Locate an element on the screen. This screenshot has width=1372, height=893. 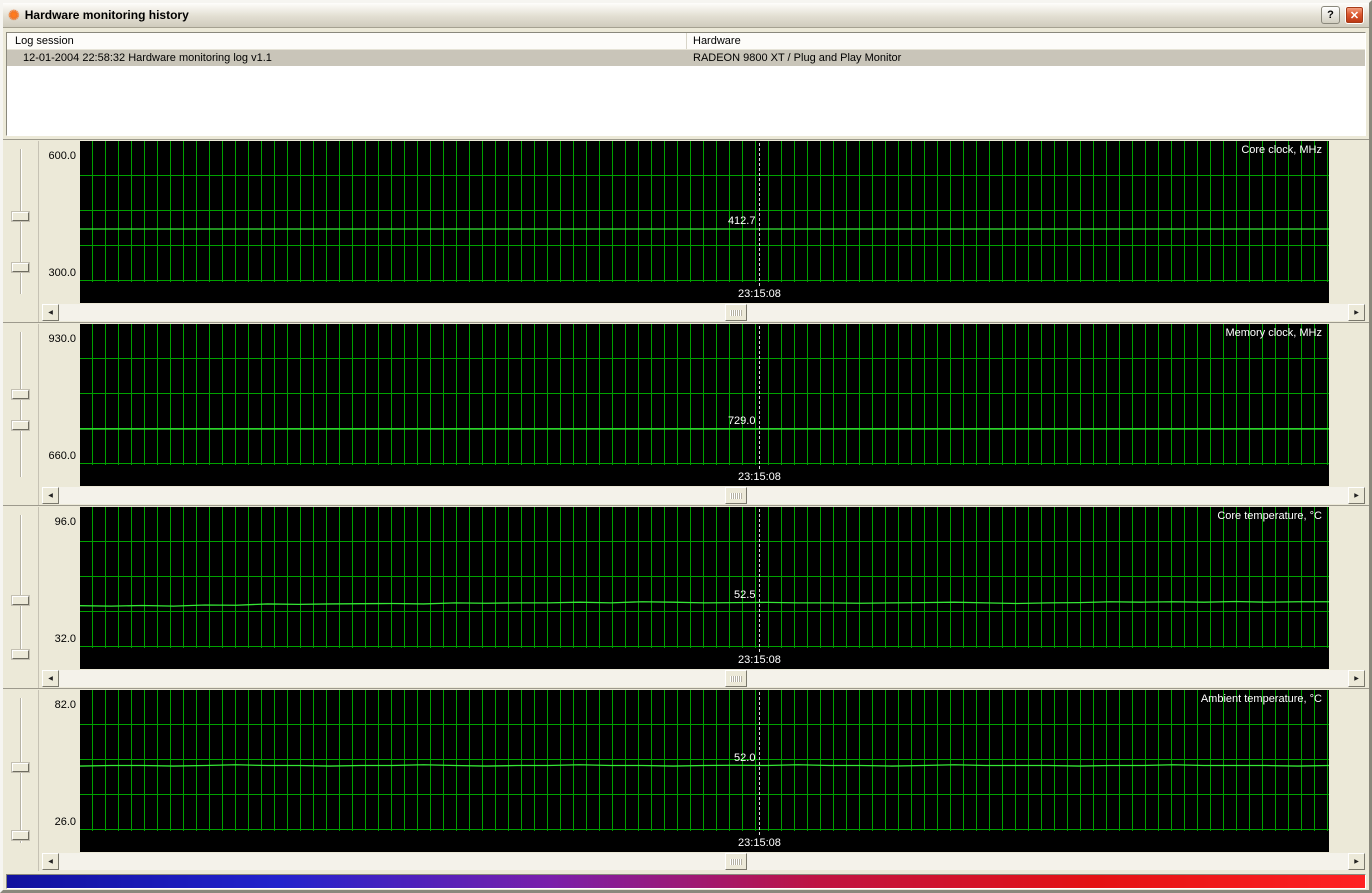
chart-title: Ambient temperature, °C is located at coordinates (1261, 699).